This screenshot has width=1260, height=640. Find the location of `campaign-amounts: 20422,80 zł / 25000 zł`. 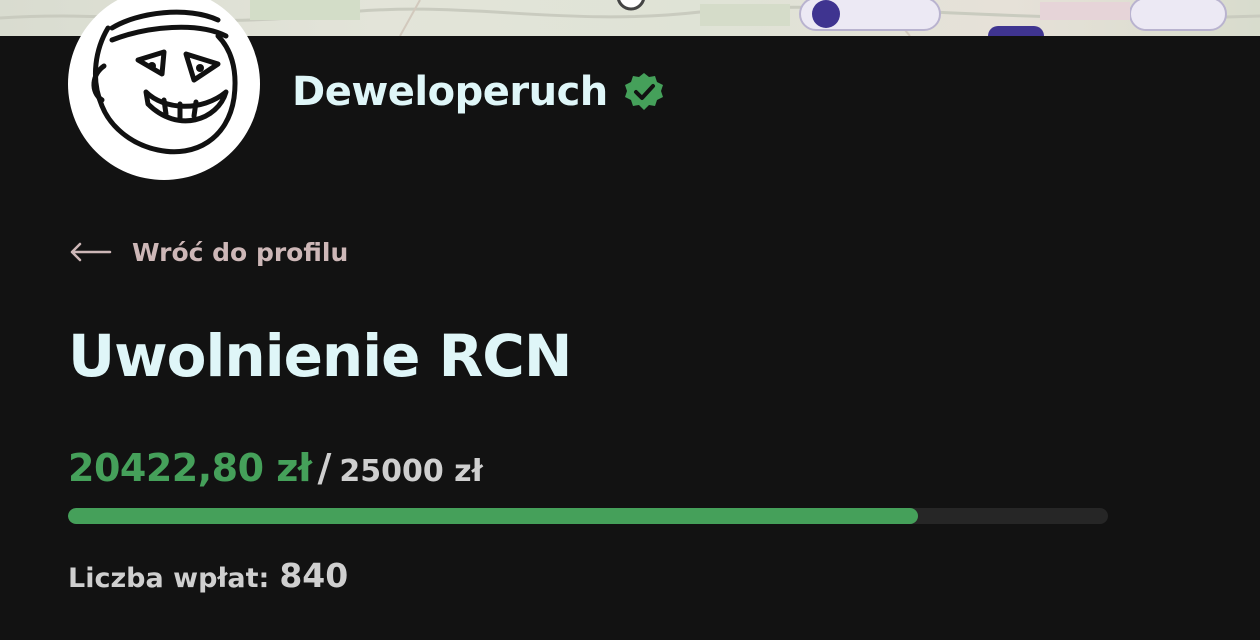

campaign-amounts: 20422,80 zł / 25000 zł is located at coordinates (275, 468).